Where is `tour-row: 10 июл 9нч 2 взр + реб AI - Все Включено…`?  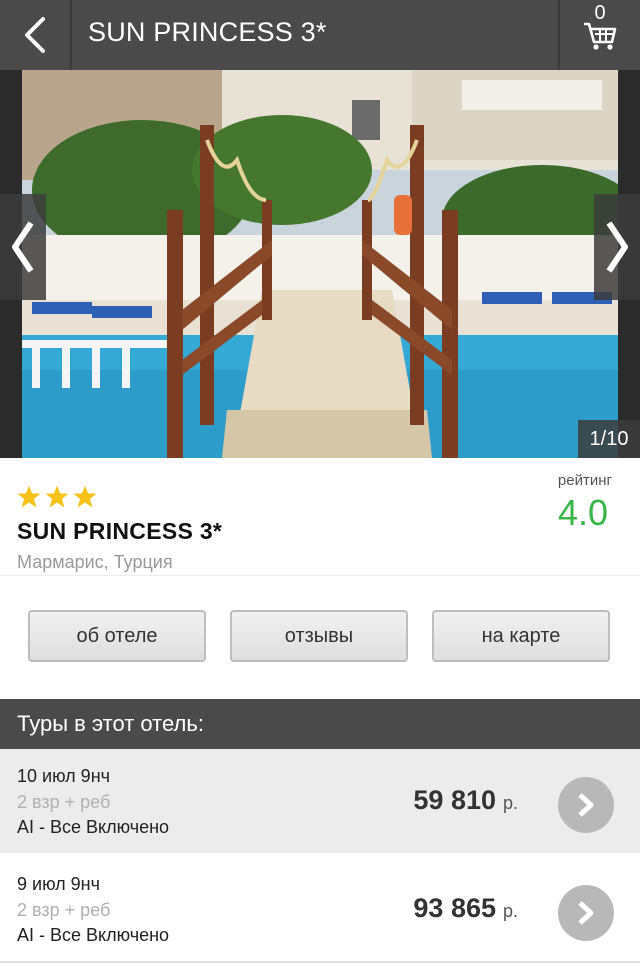
tour-row: 10 июл 9нч 2 взр + реб AI - Все Включено… is located at coordinates (320, 802).